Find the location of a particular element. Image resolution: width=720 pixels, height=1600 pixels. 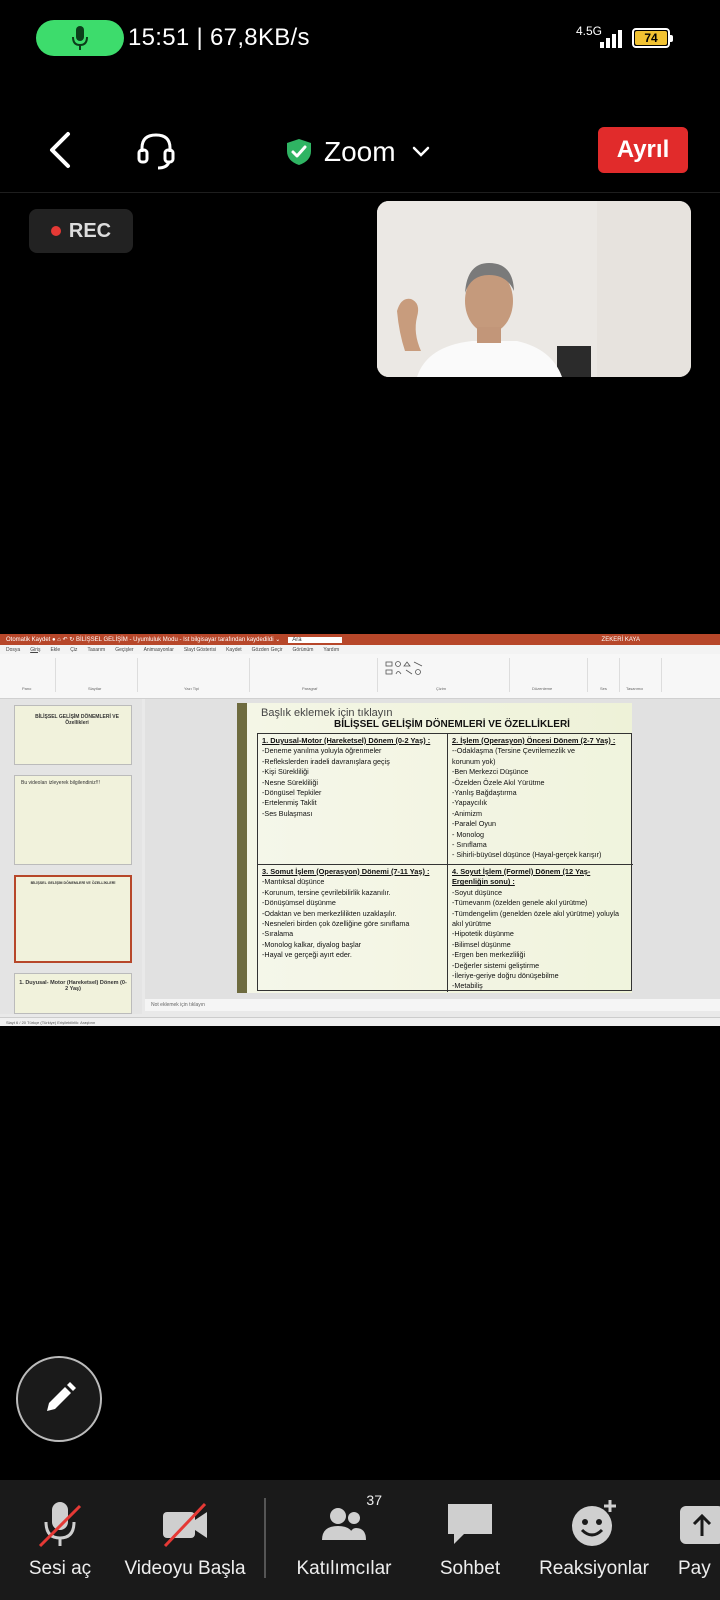

status-time-speed: 15:51 | 67,8KB/s is located at coordinates (219, 37).